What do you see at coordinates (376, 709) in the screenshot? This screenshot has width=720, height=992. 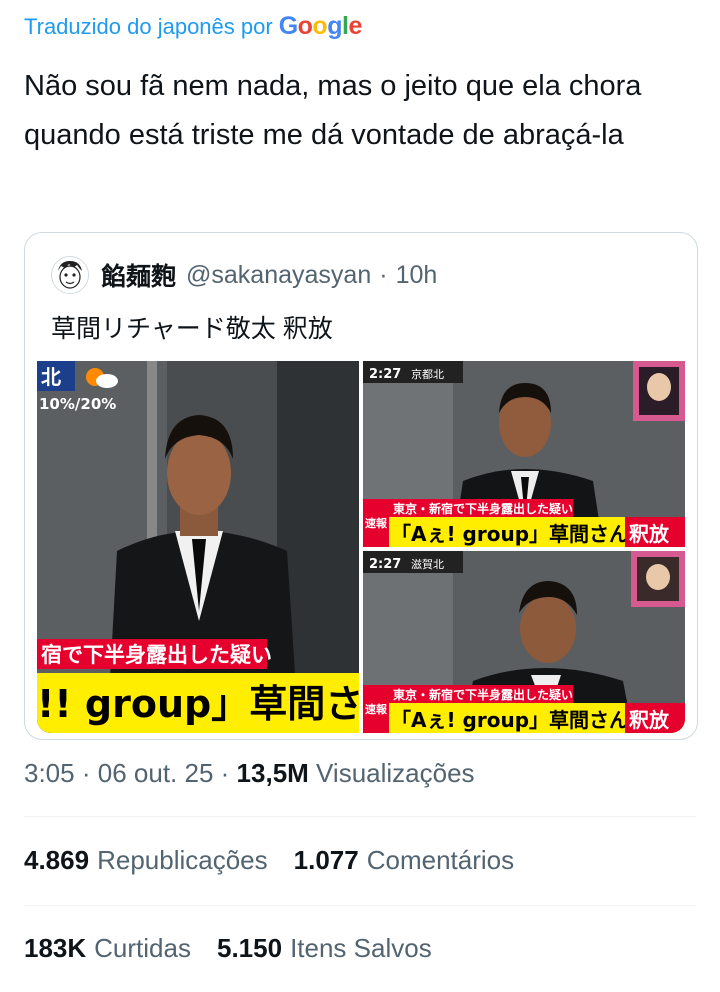 I see `banner-left-3: 速報` at bounding box center [376, 709].